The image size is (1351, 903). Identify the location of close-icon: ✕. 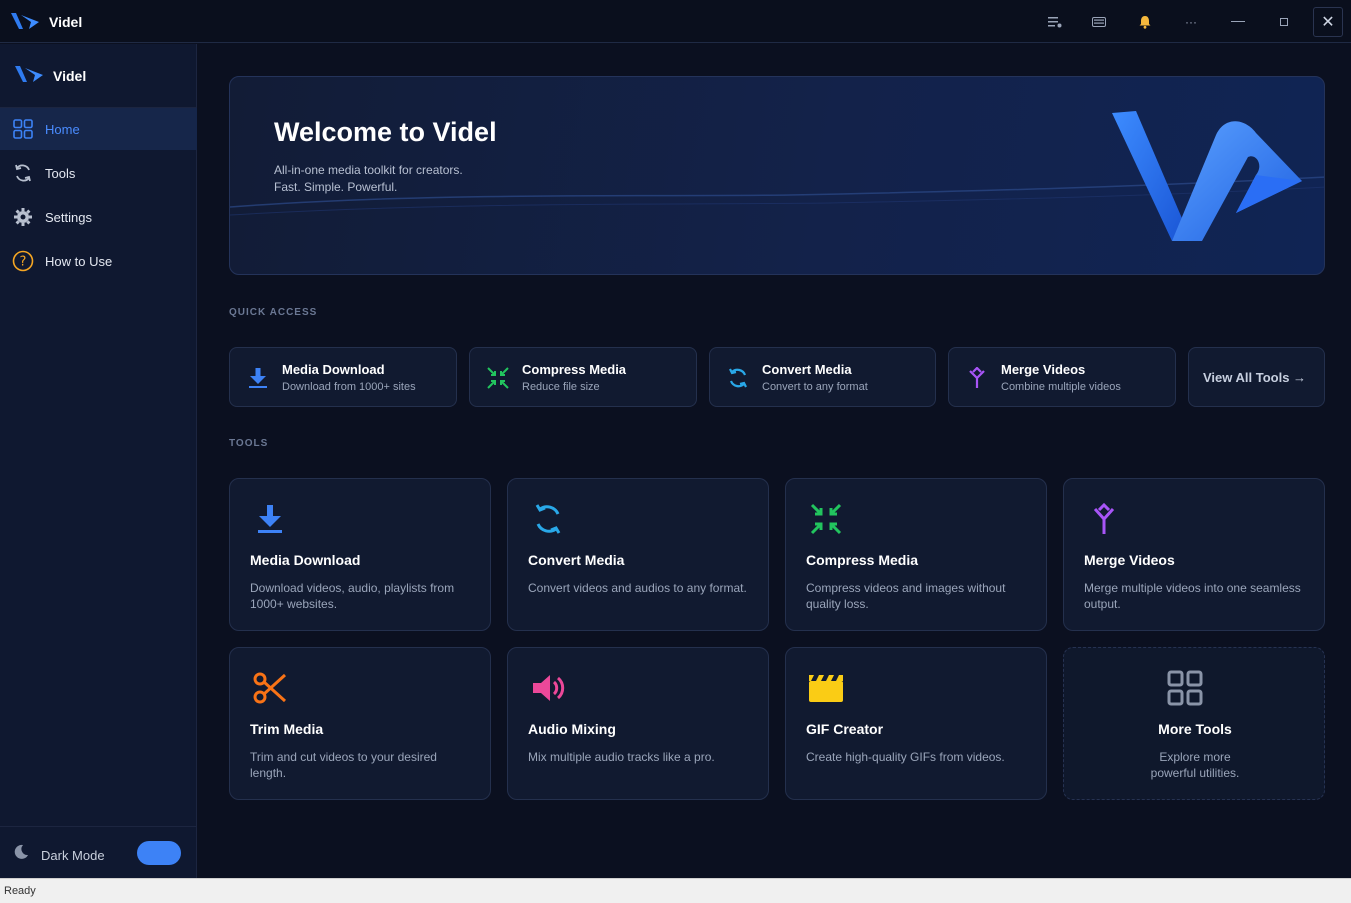
(1328, 22).